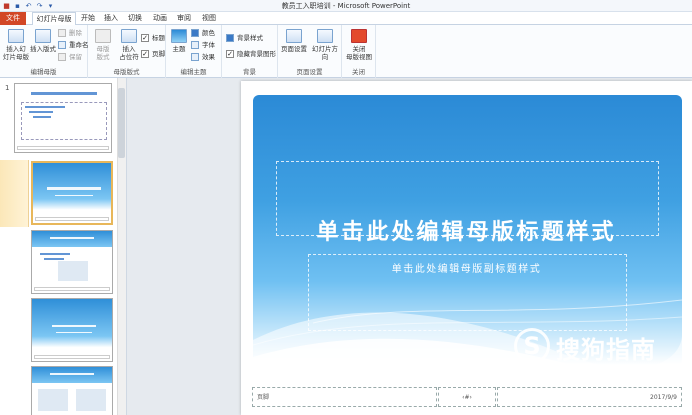 Image resolution: width=692 pixels, height=415 pixels. Describe the element at coordinates (179, 36) in the screenshot. I see `themes-icon` at that location.